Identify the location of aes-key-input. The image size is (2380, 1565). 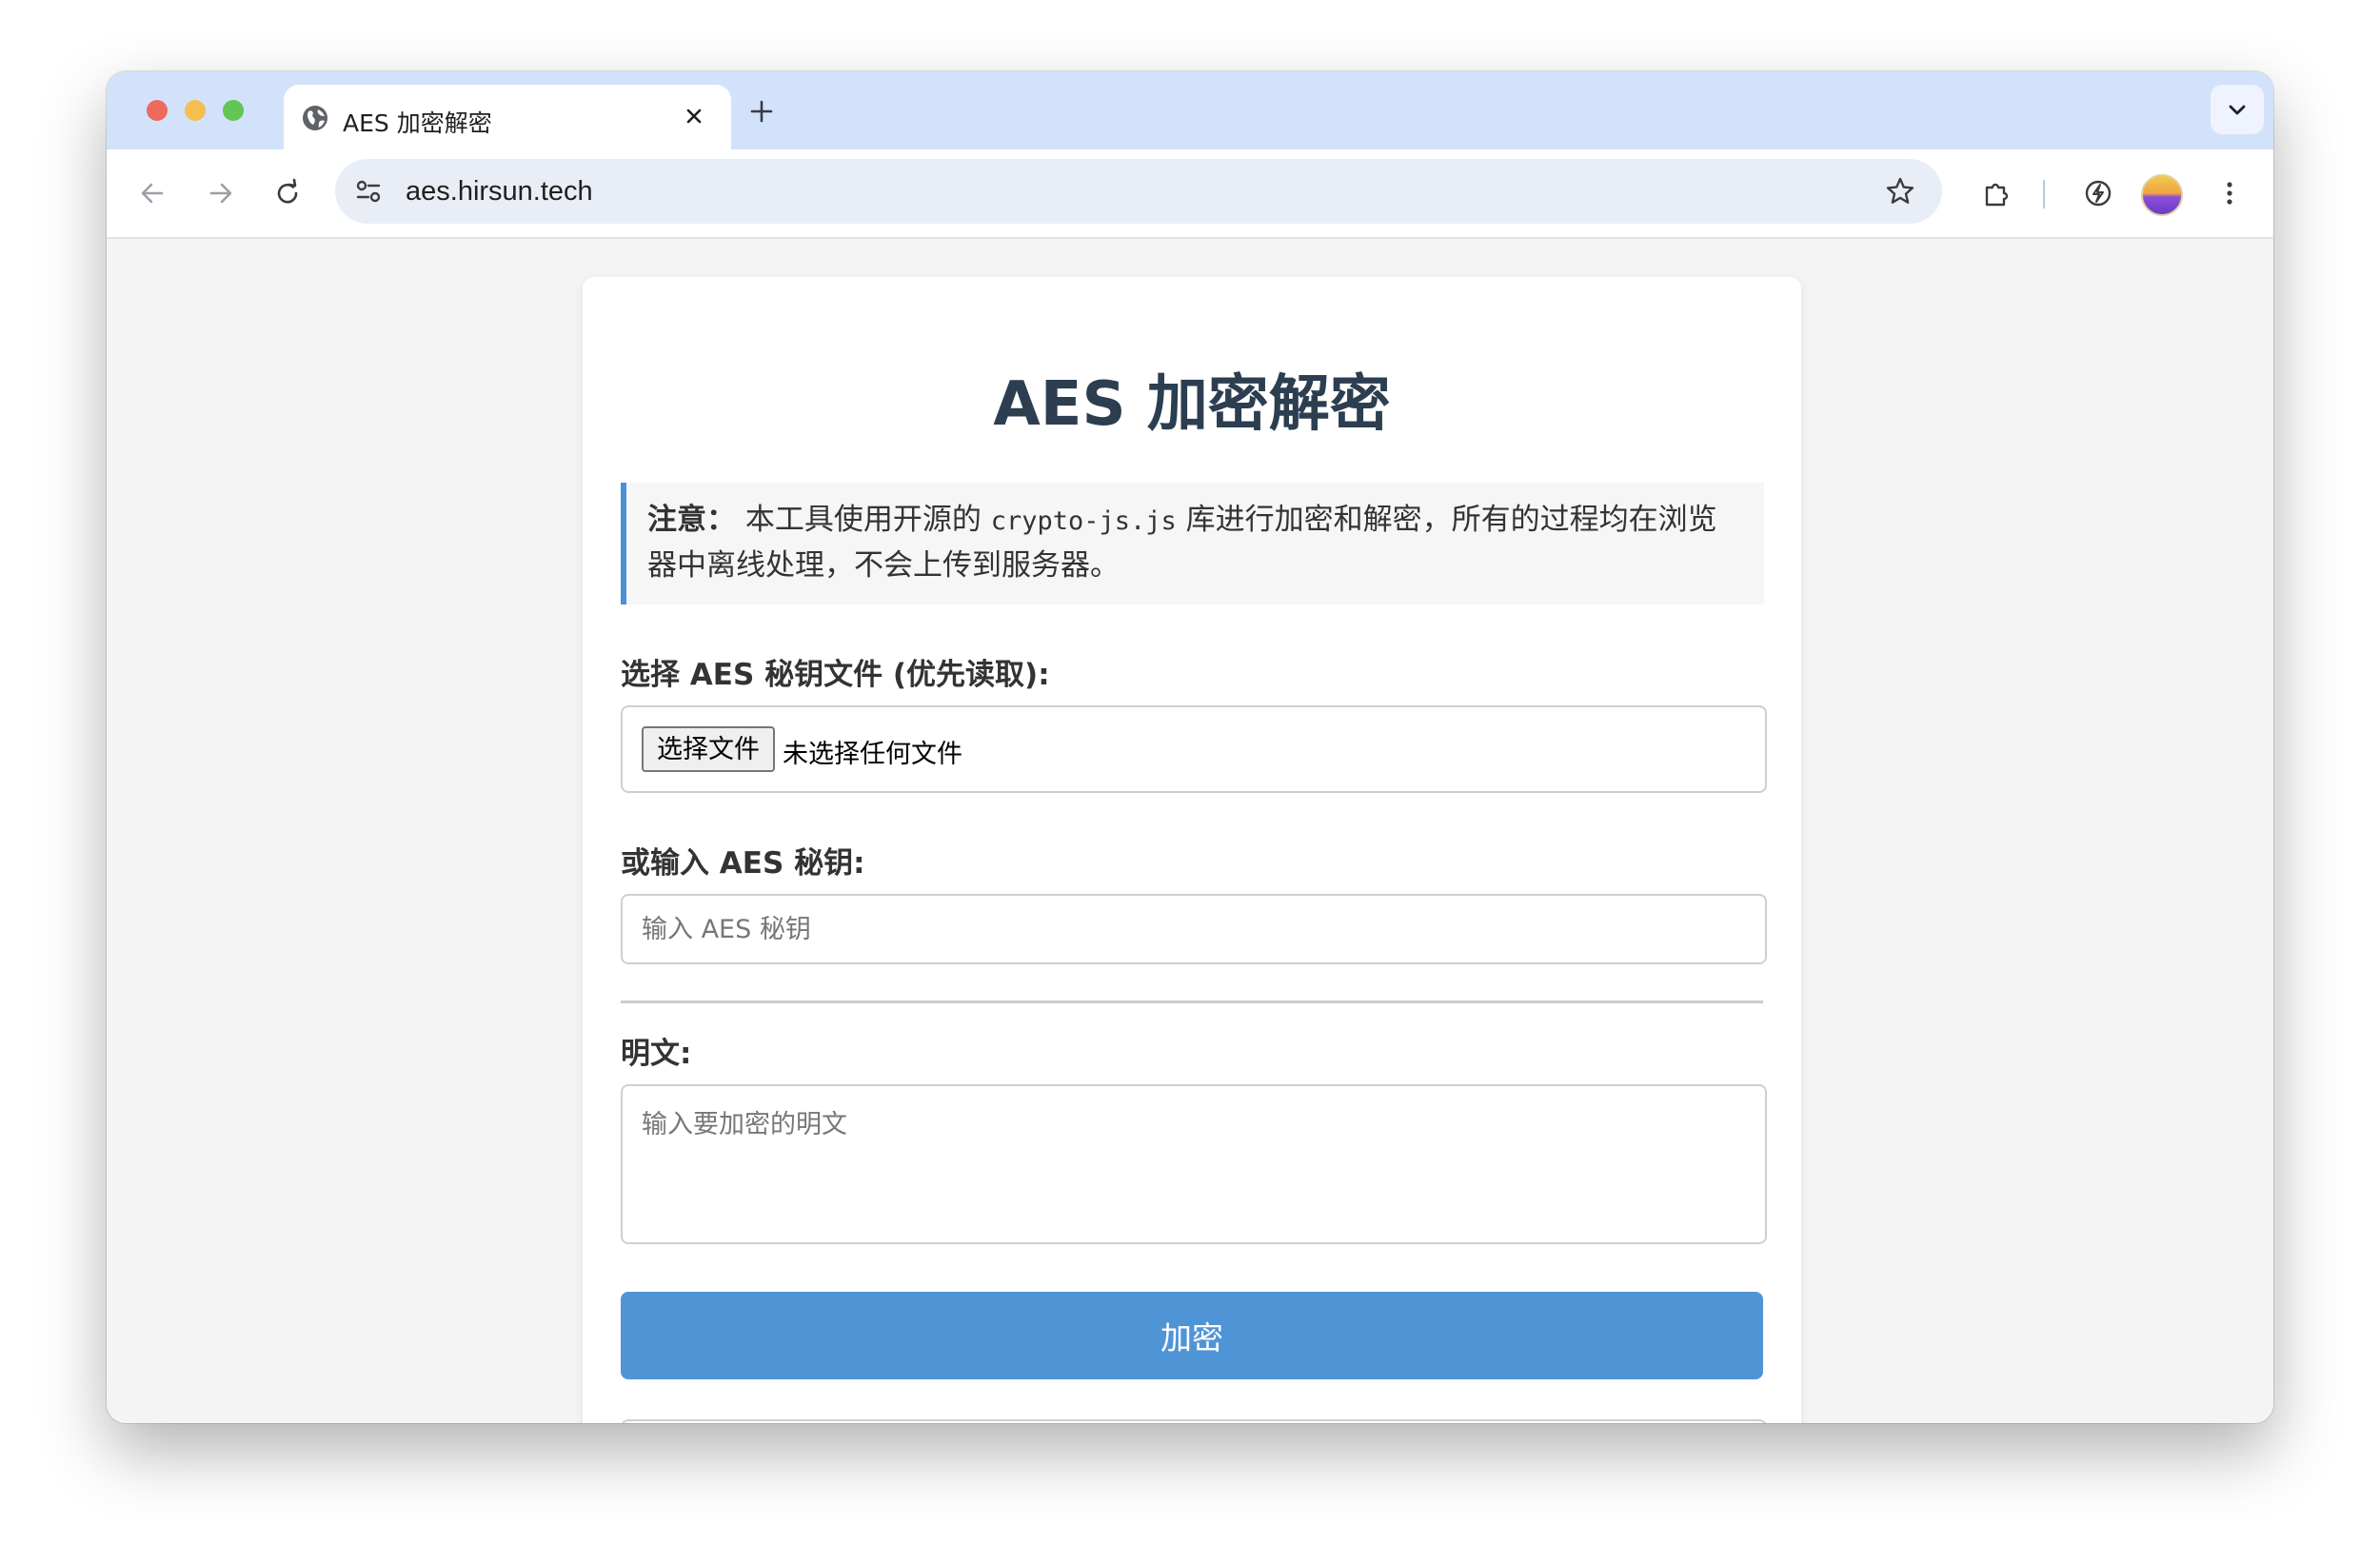
(1194, 929).